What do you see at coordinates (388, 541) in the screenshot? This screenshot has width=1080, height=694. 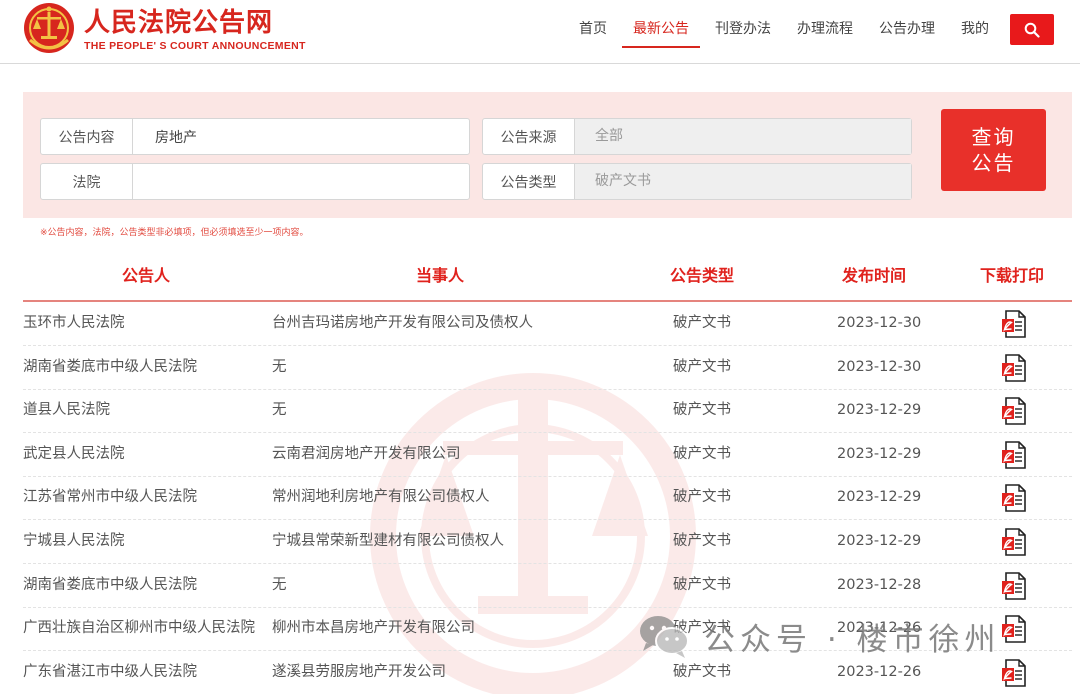 I see `row-party: 宁城县常荣新型建材有限公司债权人` at bounding box center [388, 541].